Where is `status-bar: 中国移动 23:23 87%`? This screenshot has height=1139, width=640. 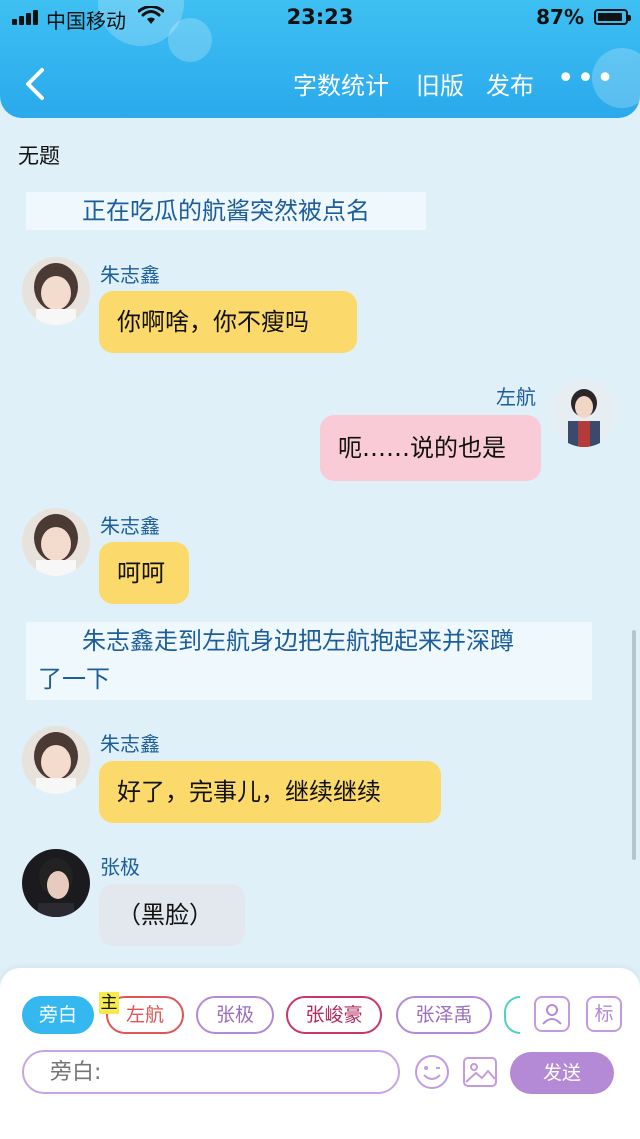 status-bar: 中国移动 23:23 87% is located at coordinates (320, 18).